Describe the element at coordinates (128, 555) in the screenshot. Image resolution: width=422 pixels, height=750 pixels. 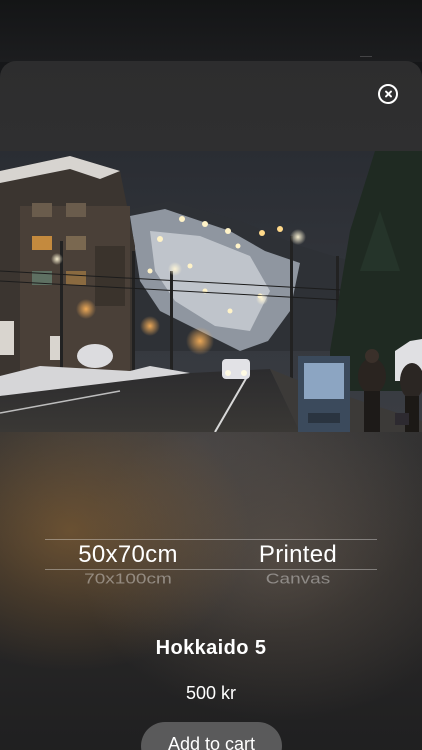
I see `size-selected: 50x70cm` at that location.